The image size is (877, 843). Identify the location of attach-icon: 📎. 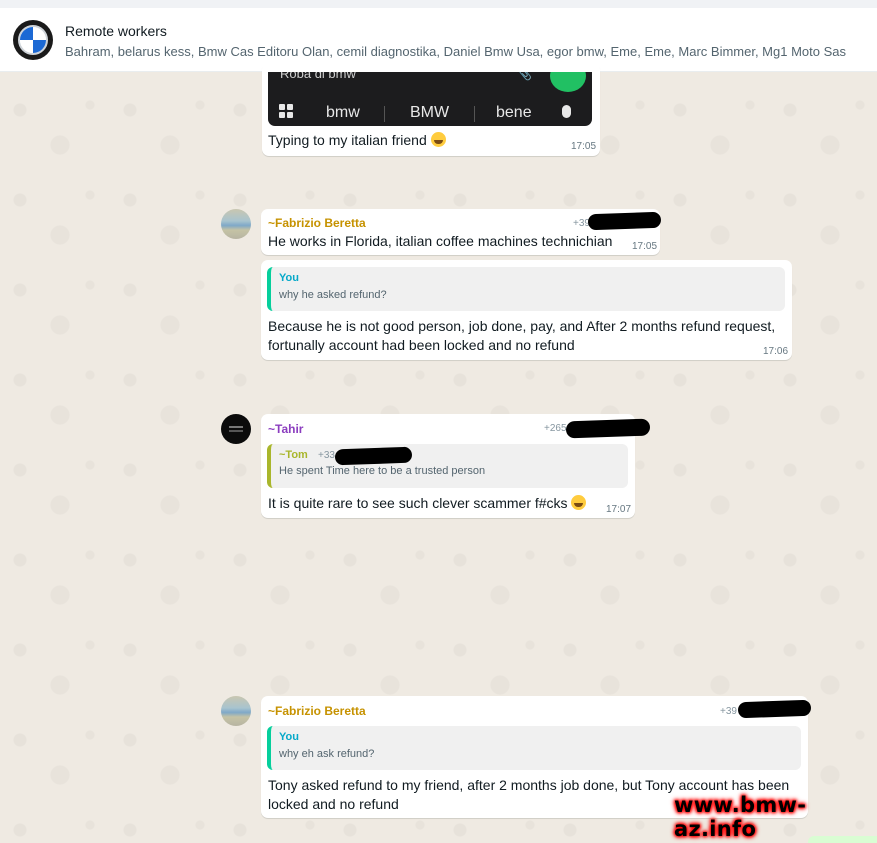
(525, 76).